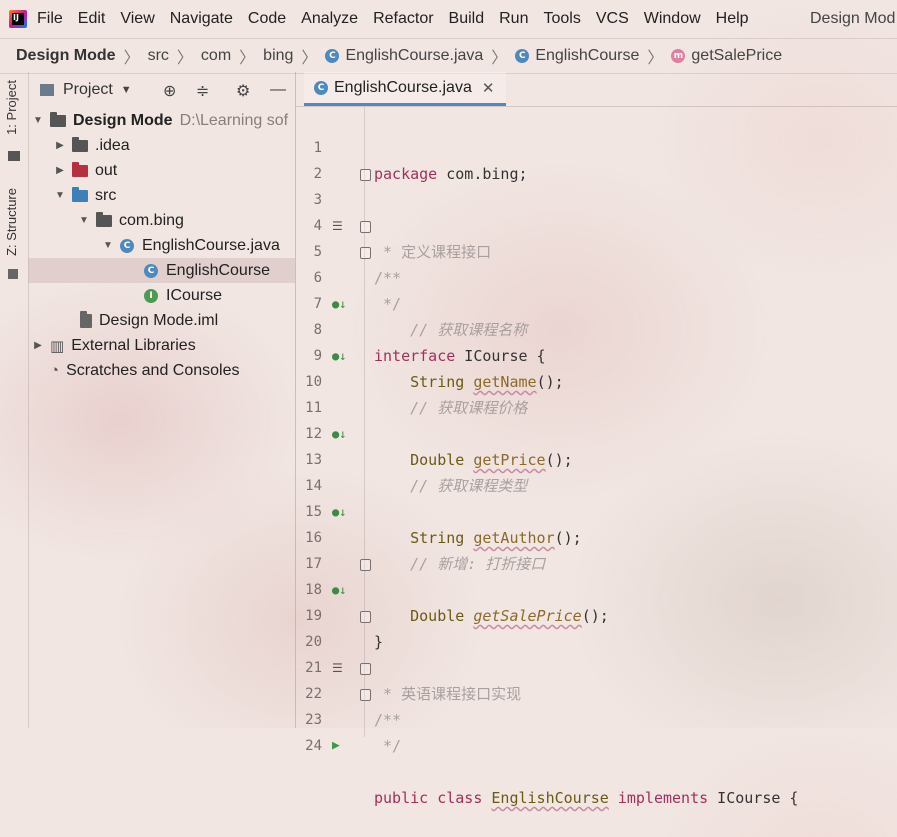 This screenshot has width=897, height=837. Describe the element at coordinates (267, 19) in the screenshot. I see `menu-code: Code` at that location.